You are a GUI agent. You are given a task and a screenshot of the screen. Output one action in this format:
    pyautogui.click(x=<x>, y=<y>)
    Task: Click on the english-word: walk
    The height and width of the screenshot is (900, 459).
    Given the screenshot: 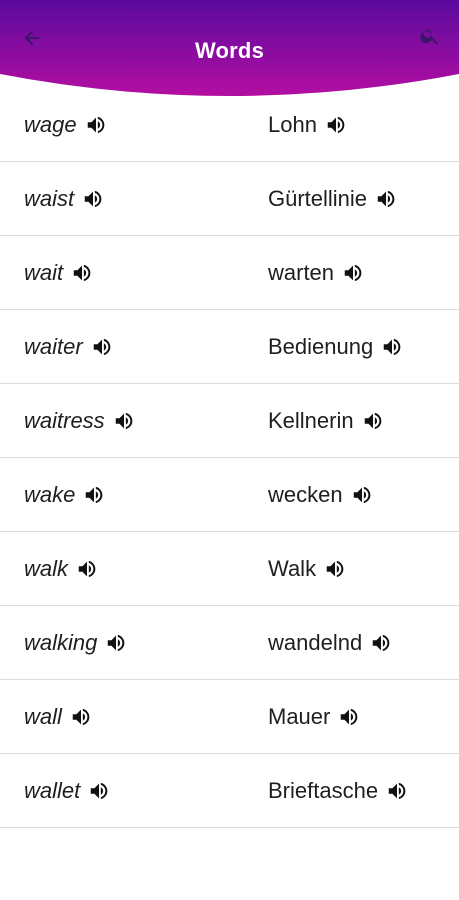 What is the action you would take?
    pyautogui.click(x=61, y=569)
    